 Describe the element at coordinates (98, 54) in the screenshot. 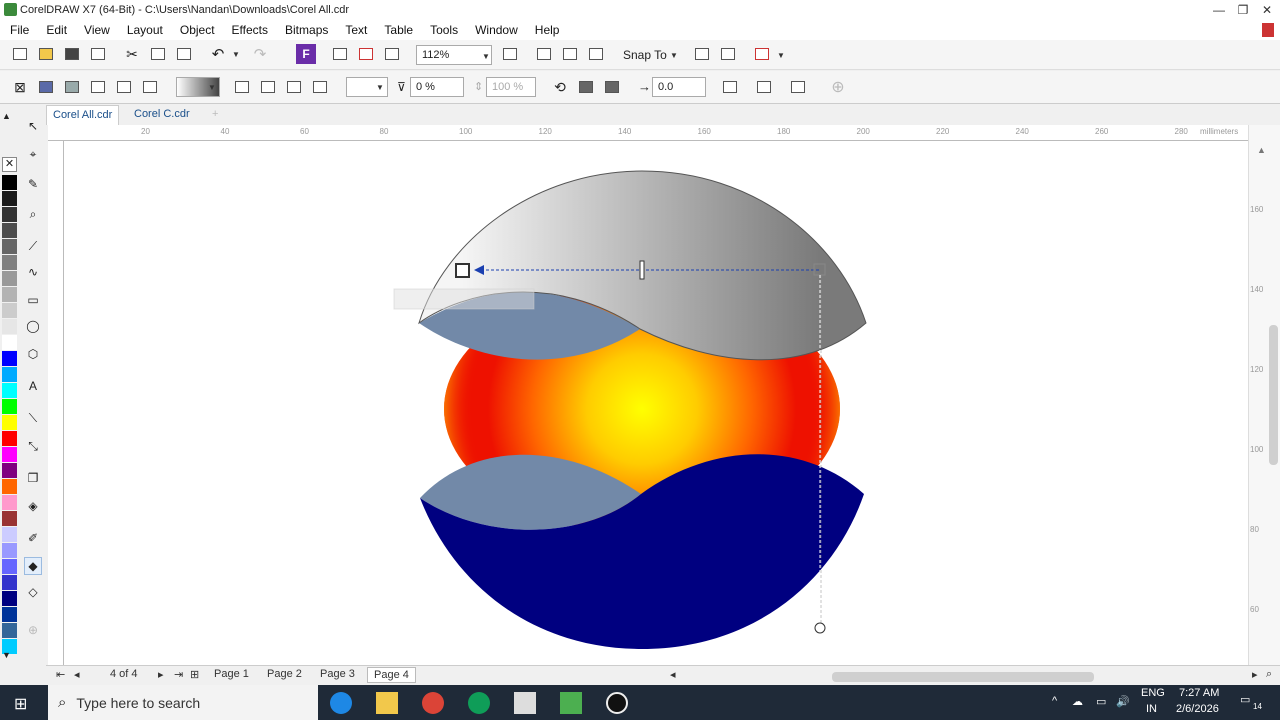

I see `print-icon` at that location.